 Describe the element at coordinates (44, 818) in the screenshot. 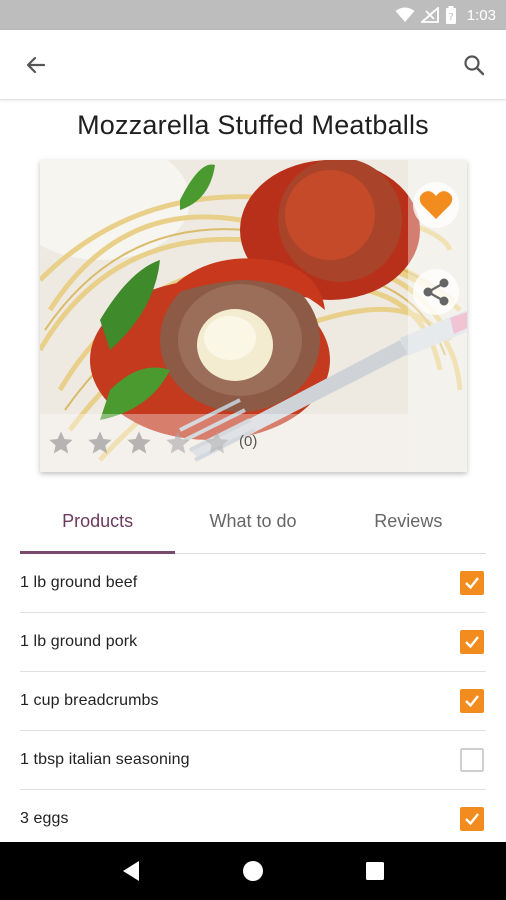

I see `ingredient-label: 3 eggs` at that location.